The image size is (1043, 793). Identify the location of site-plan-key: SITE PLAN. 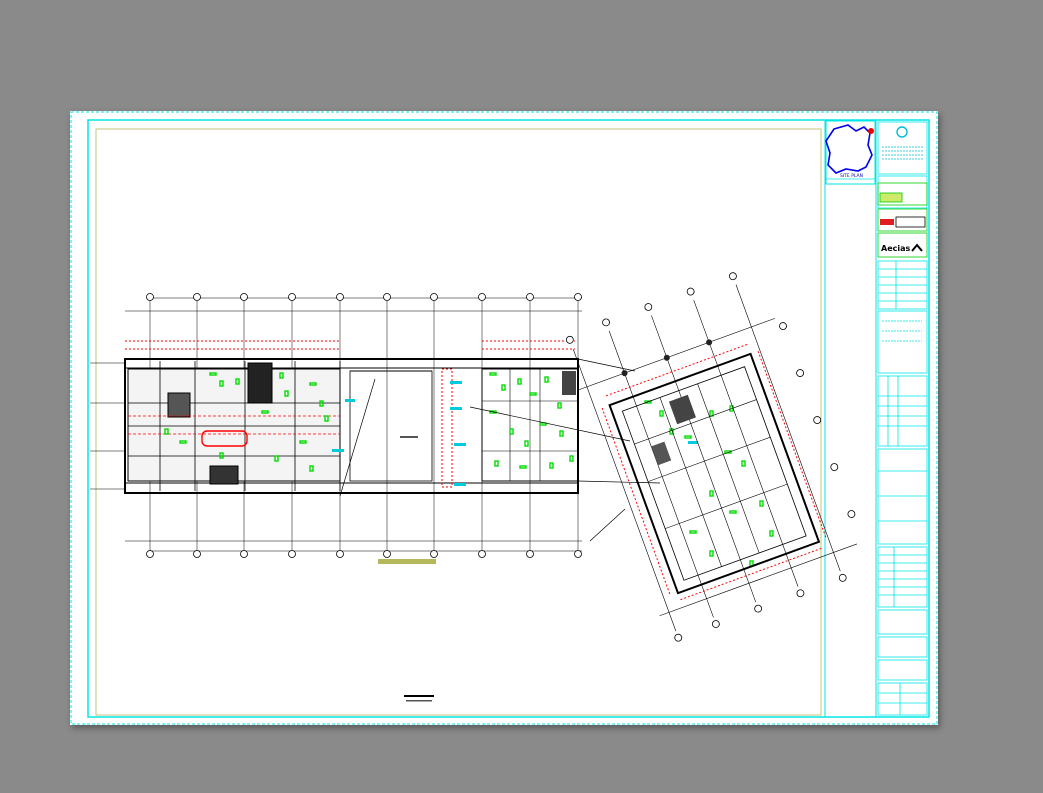
(850, 152).